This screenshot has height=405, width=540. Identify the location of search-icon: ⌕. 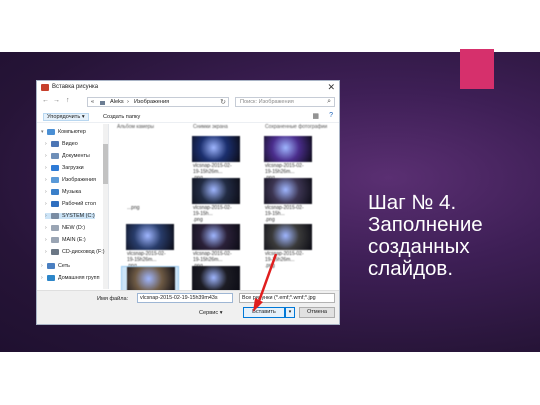
(329, 101).